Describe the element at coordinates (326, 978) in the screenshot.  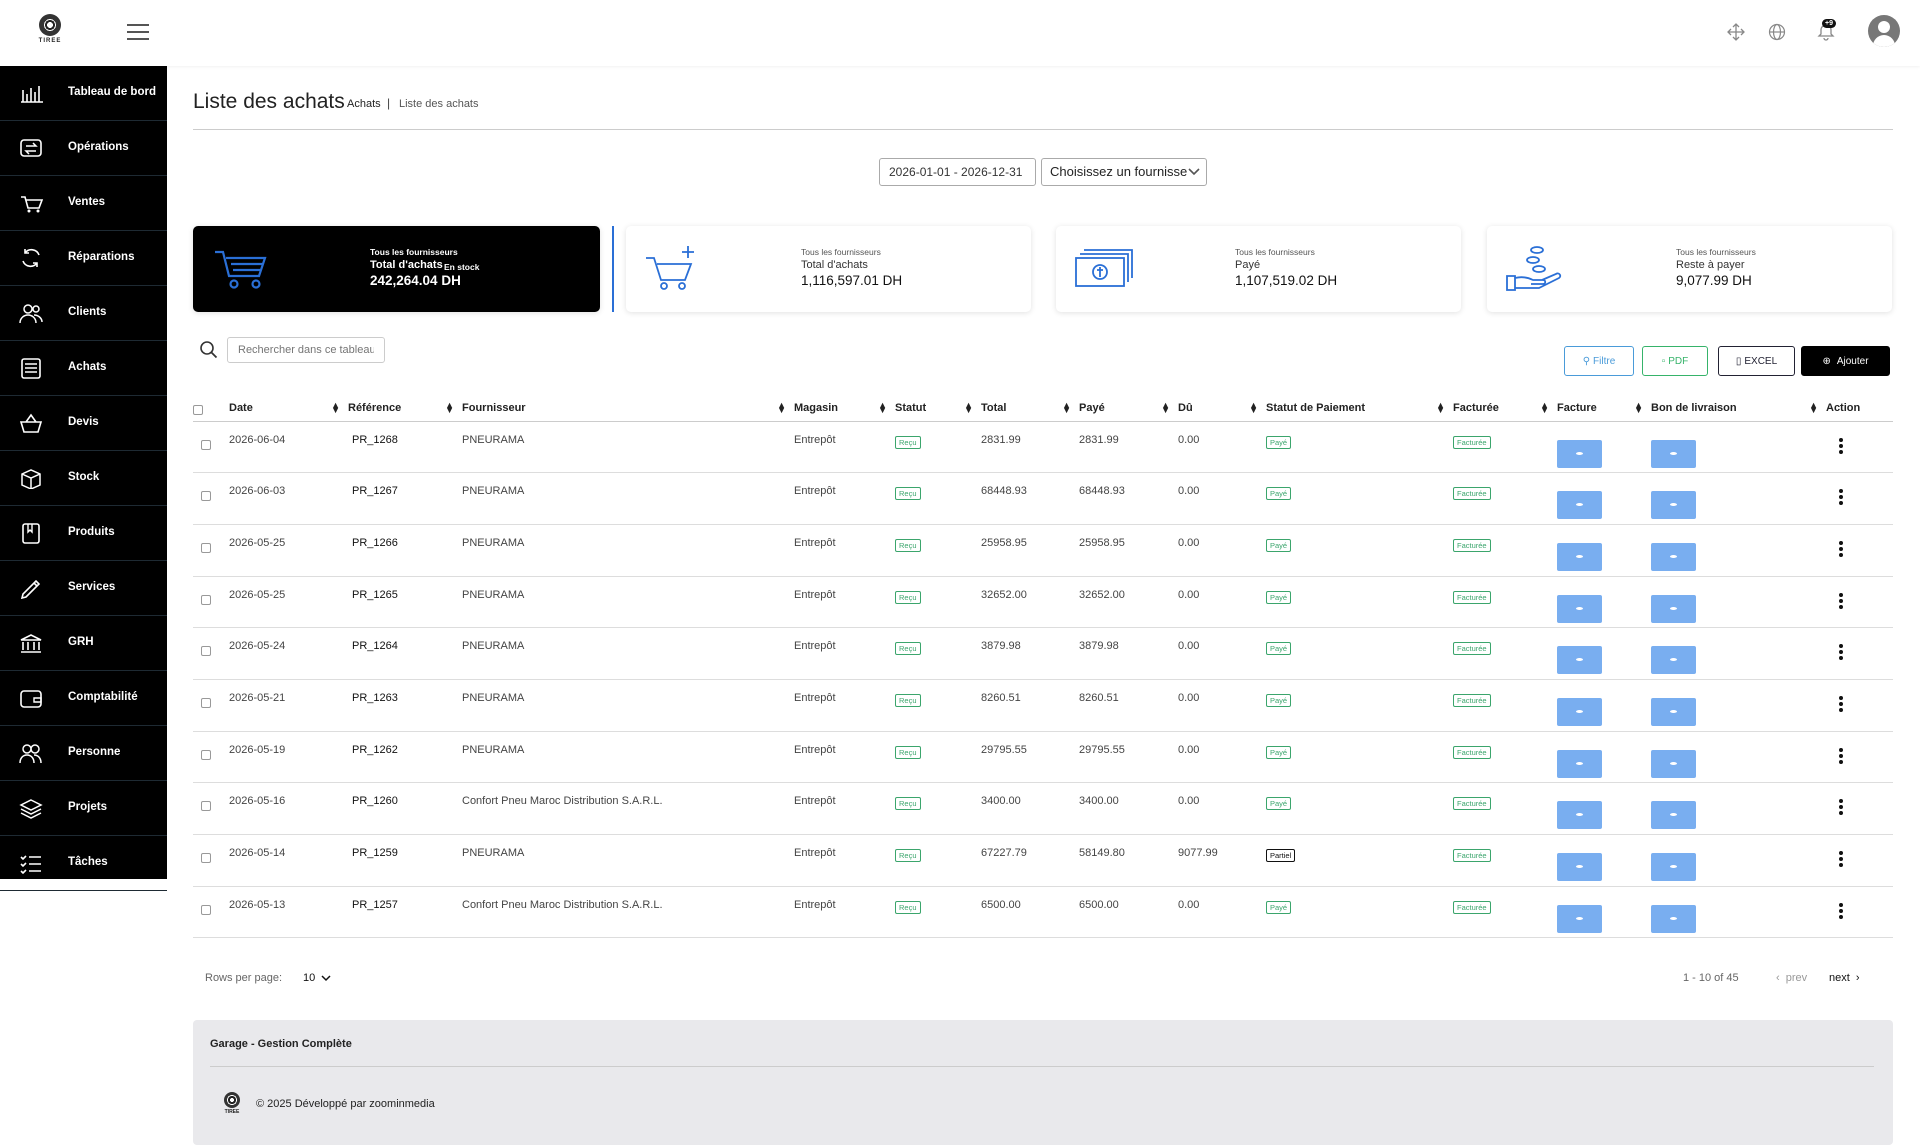
I see `chevron-down-icon` at that location.